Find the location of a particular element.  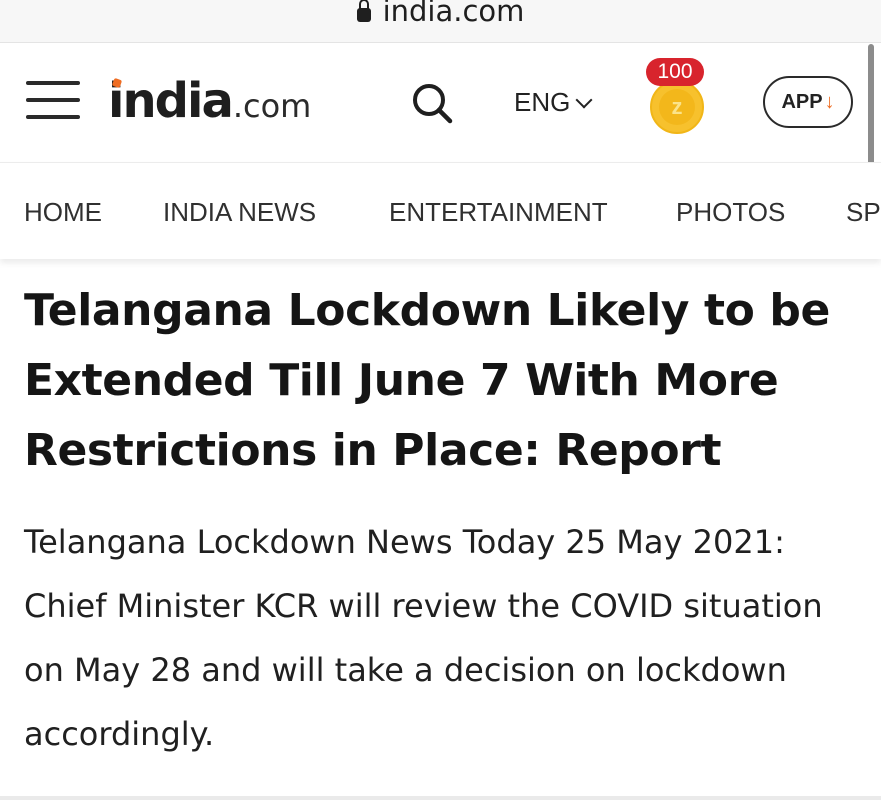

menu-icon is located at coordinates (53, 100).